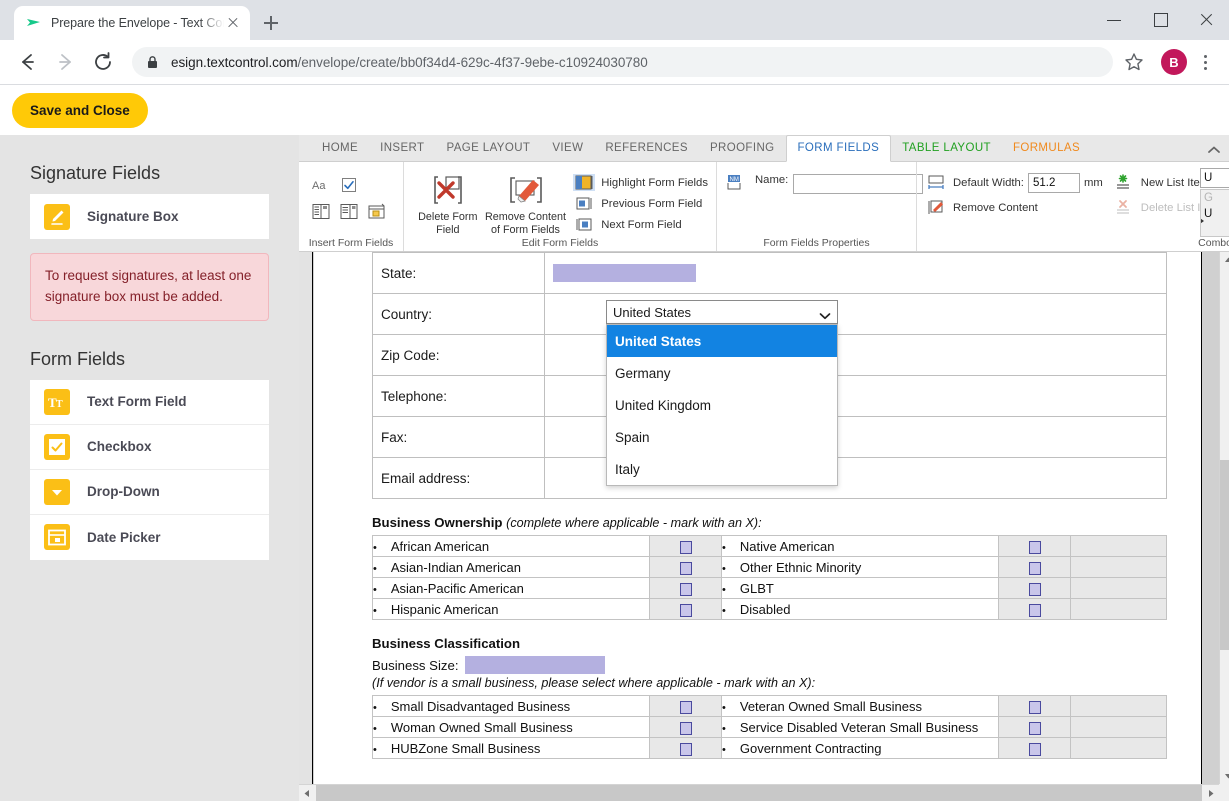 This screenshot has width=1229, height=801. Describe the element at coordinates (1160, 20) in the screenshot. I see `maximize-button` at that location.